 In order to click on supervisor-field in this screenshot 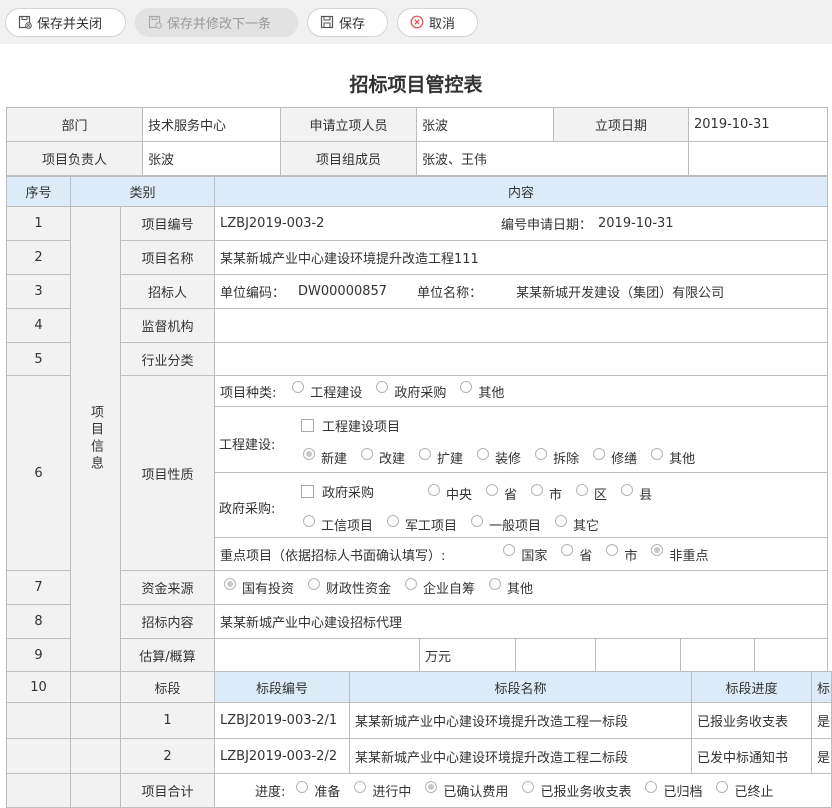, I will do `click(521, 325)`.